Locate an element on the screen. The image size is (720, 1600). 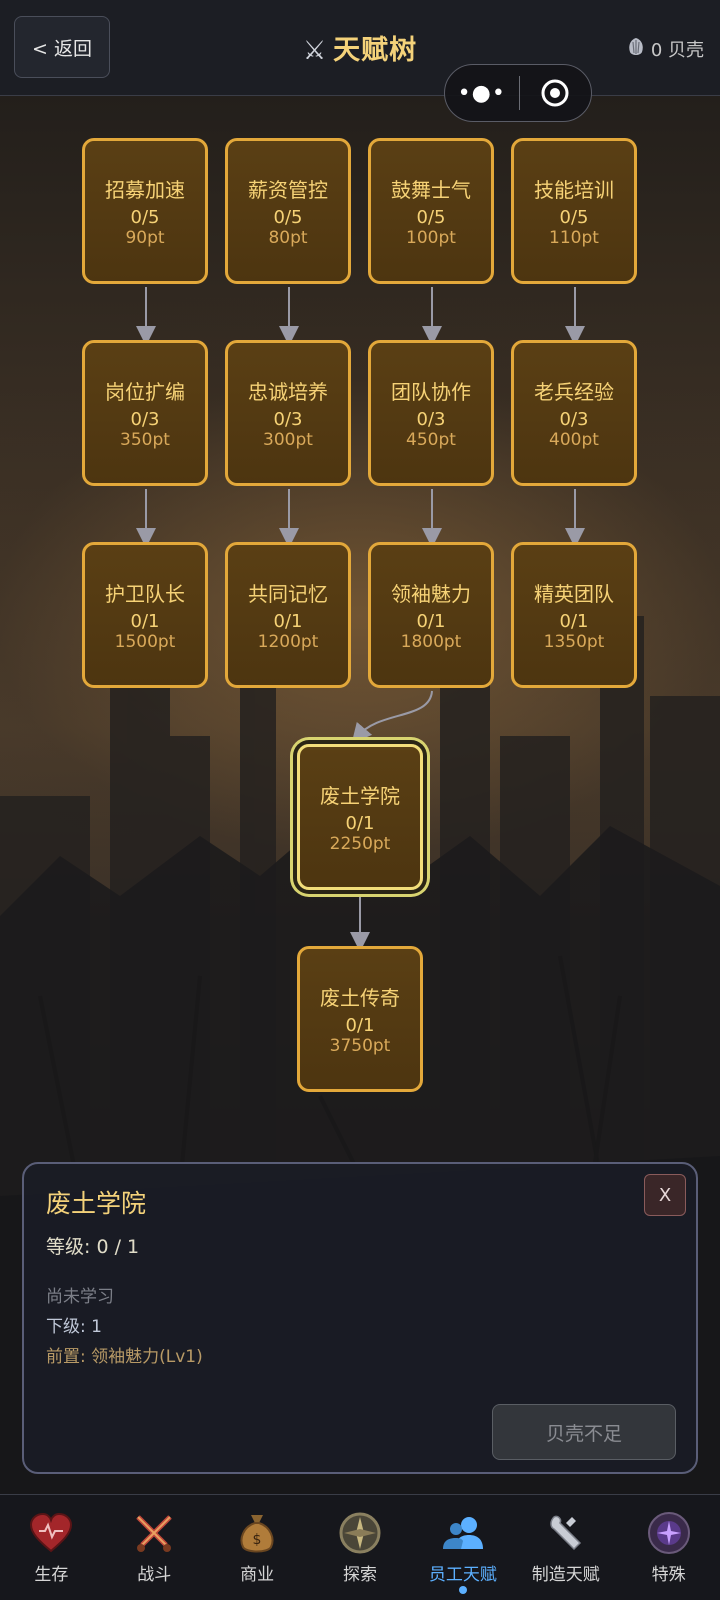
upgrade-button: 贝壳不足 is located at coordinates (584, 1432).